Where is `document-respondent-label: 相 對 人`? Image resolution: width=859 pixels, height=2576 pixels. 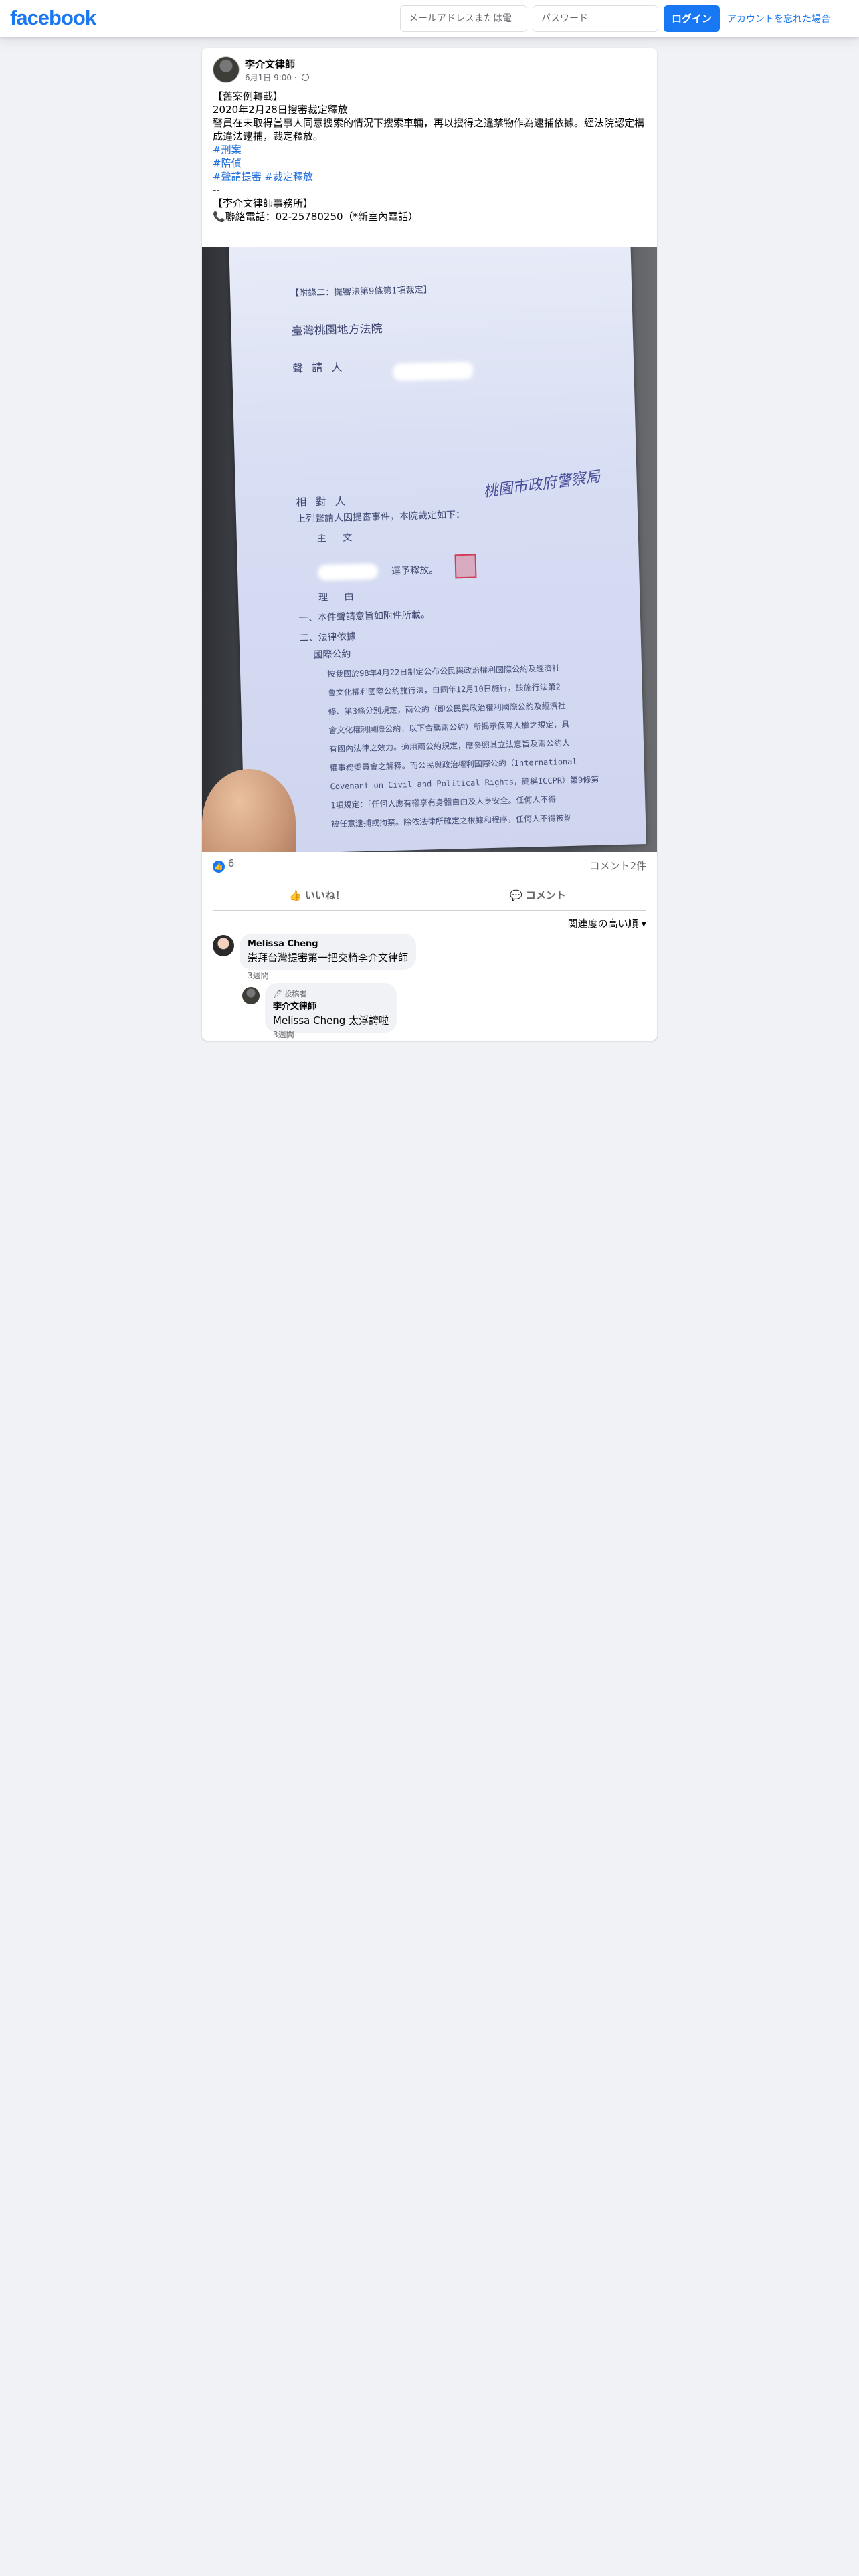 document-respondent-label: 相 對 人 is located at coordinates (322, 501).